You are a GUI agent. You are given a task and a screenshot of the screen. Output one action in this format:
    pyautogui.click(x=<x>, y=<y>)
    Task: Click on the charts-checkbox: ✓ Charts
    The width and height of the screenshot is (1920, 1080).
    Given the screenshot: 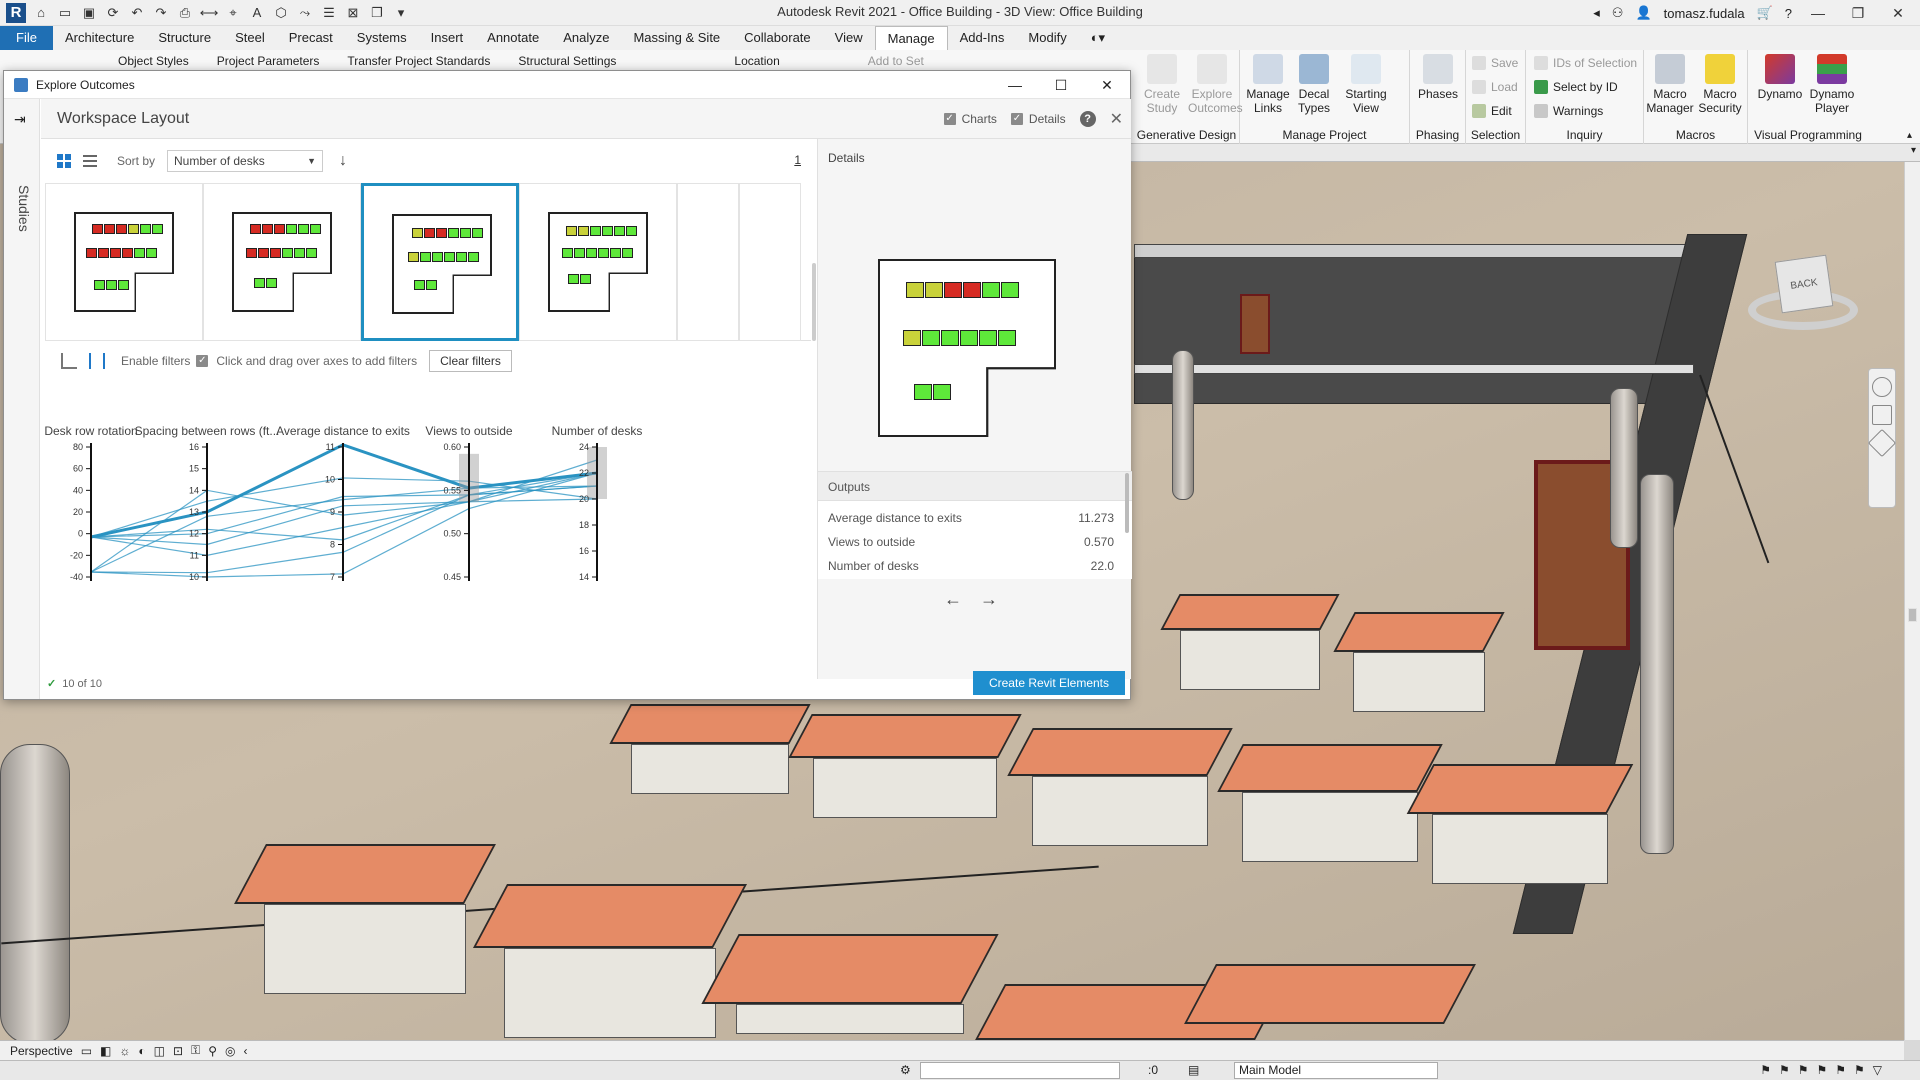 What is the action you would take?
    pyautogui.click(x=970, y=119)
    